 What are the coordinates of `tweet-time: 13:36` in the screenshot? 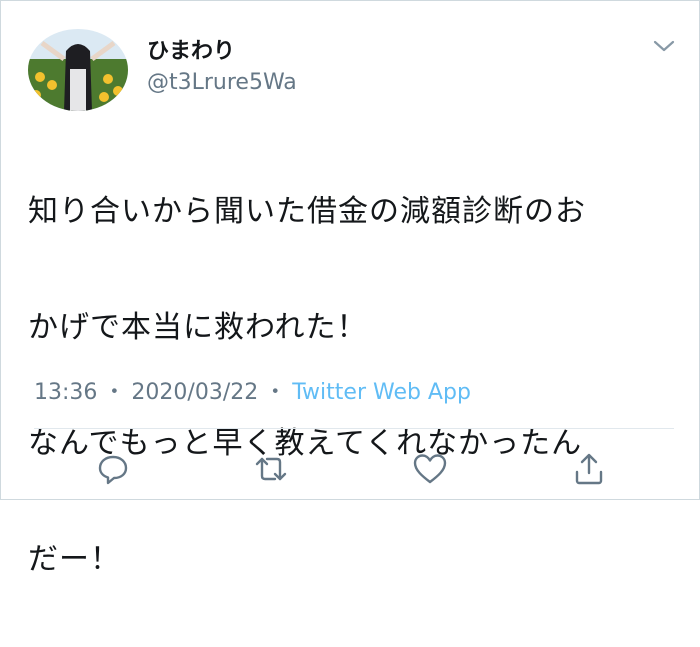 It's located at (65, 392).